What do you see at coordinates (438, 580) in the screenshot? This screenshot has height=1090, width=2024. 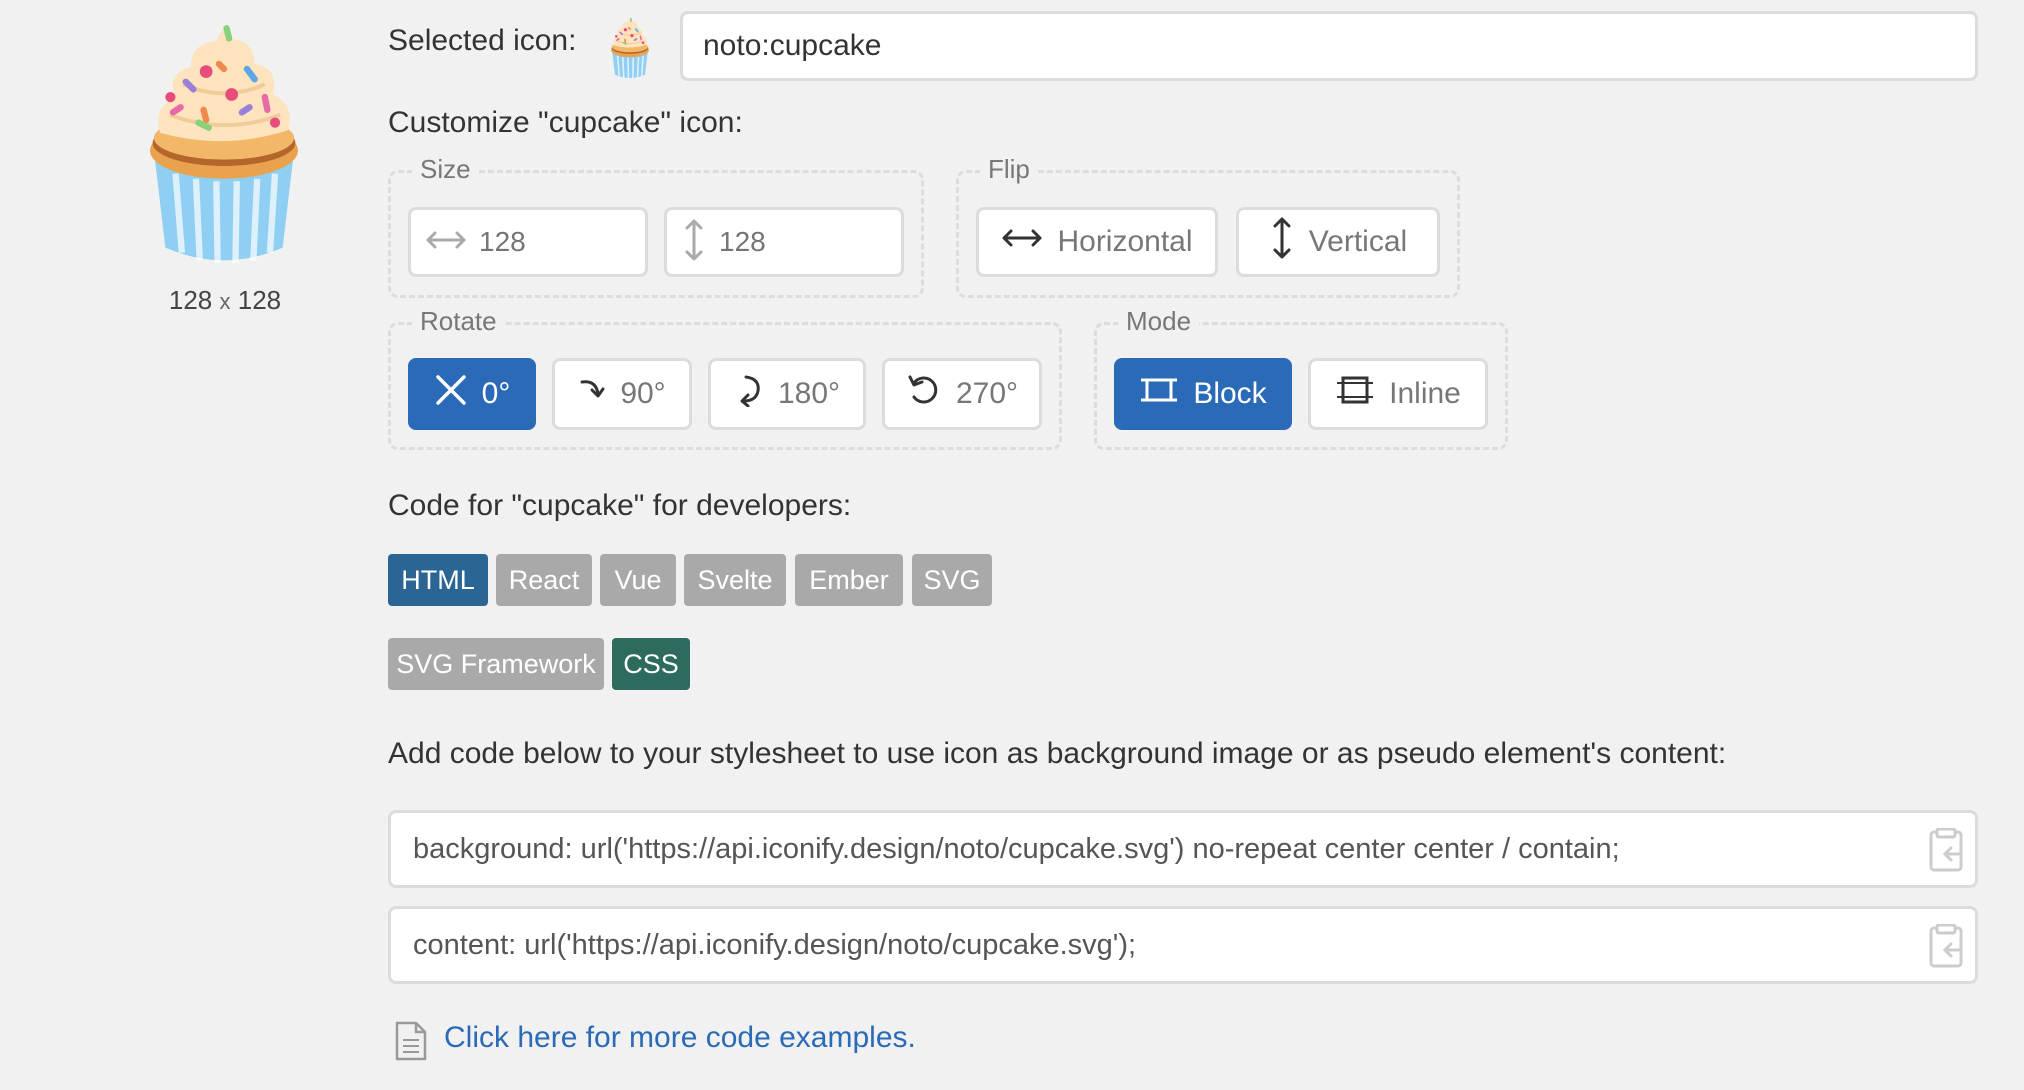 I see `tab-html: HTML` at bounding box center [438, 580].